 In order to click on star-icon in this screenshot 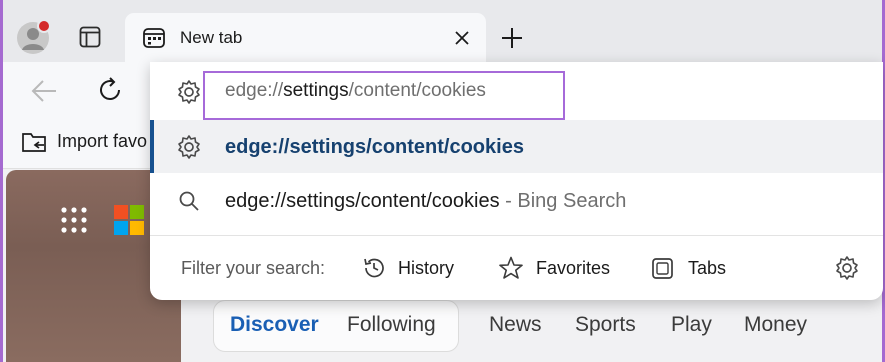, I will do `click(511, 267)`.